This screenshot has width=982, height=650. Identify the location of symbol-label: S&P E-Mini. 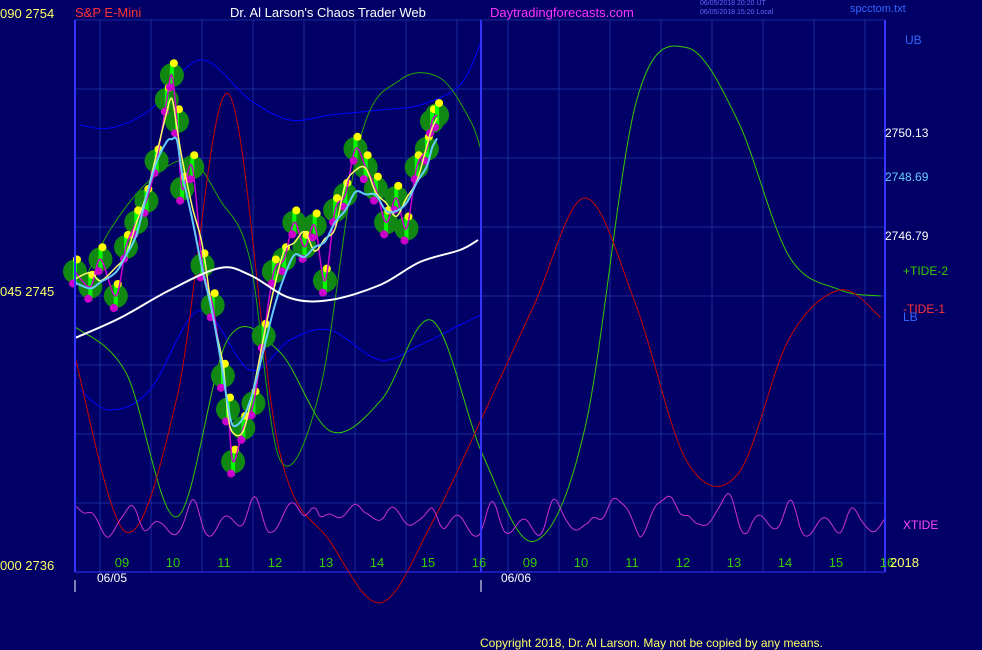
(108, 12).